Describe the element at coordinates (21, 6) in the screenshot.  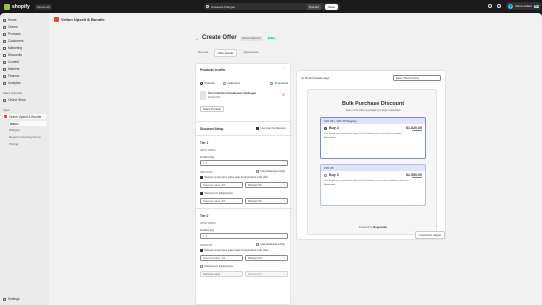
I see `logo-text: shopify` at that location.